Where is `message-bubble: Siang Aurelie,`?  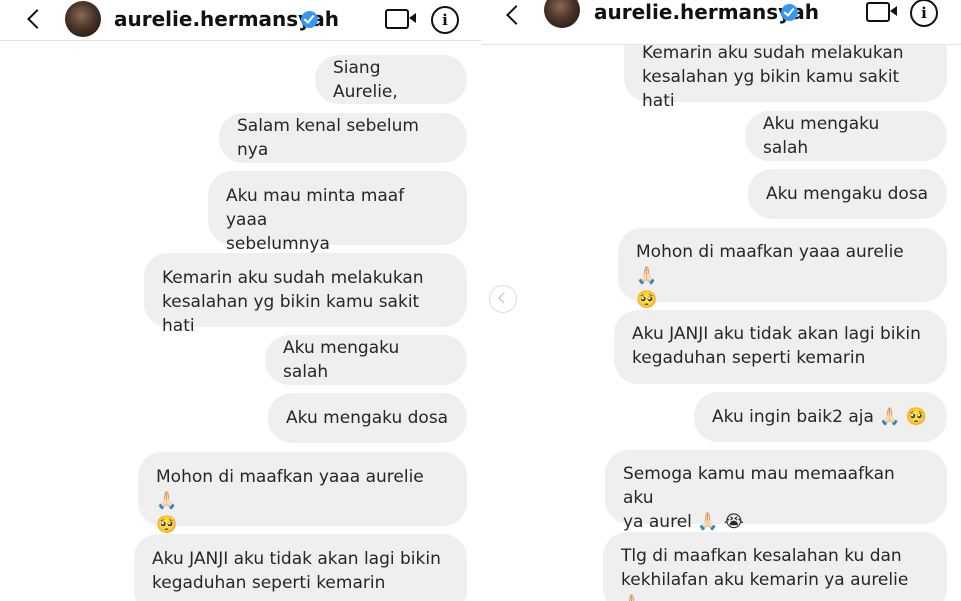 message-bubble: Siang Aurelie, is located at coordinates (391, 79).